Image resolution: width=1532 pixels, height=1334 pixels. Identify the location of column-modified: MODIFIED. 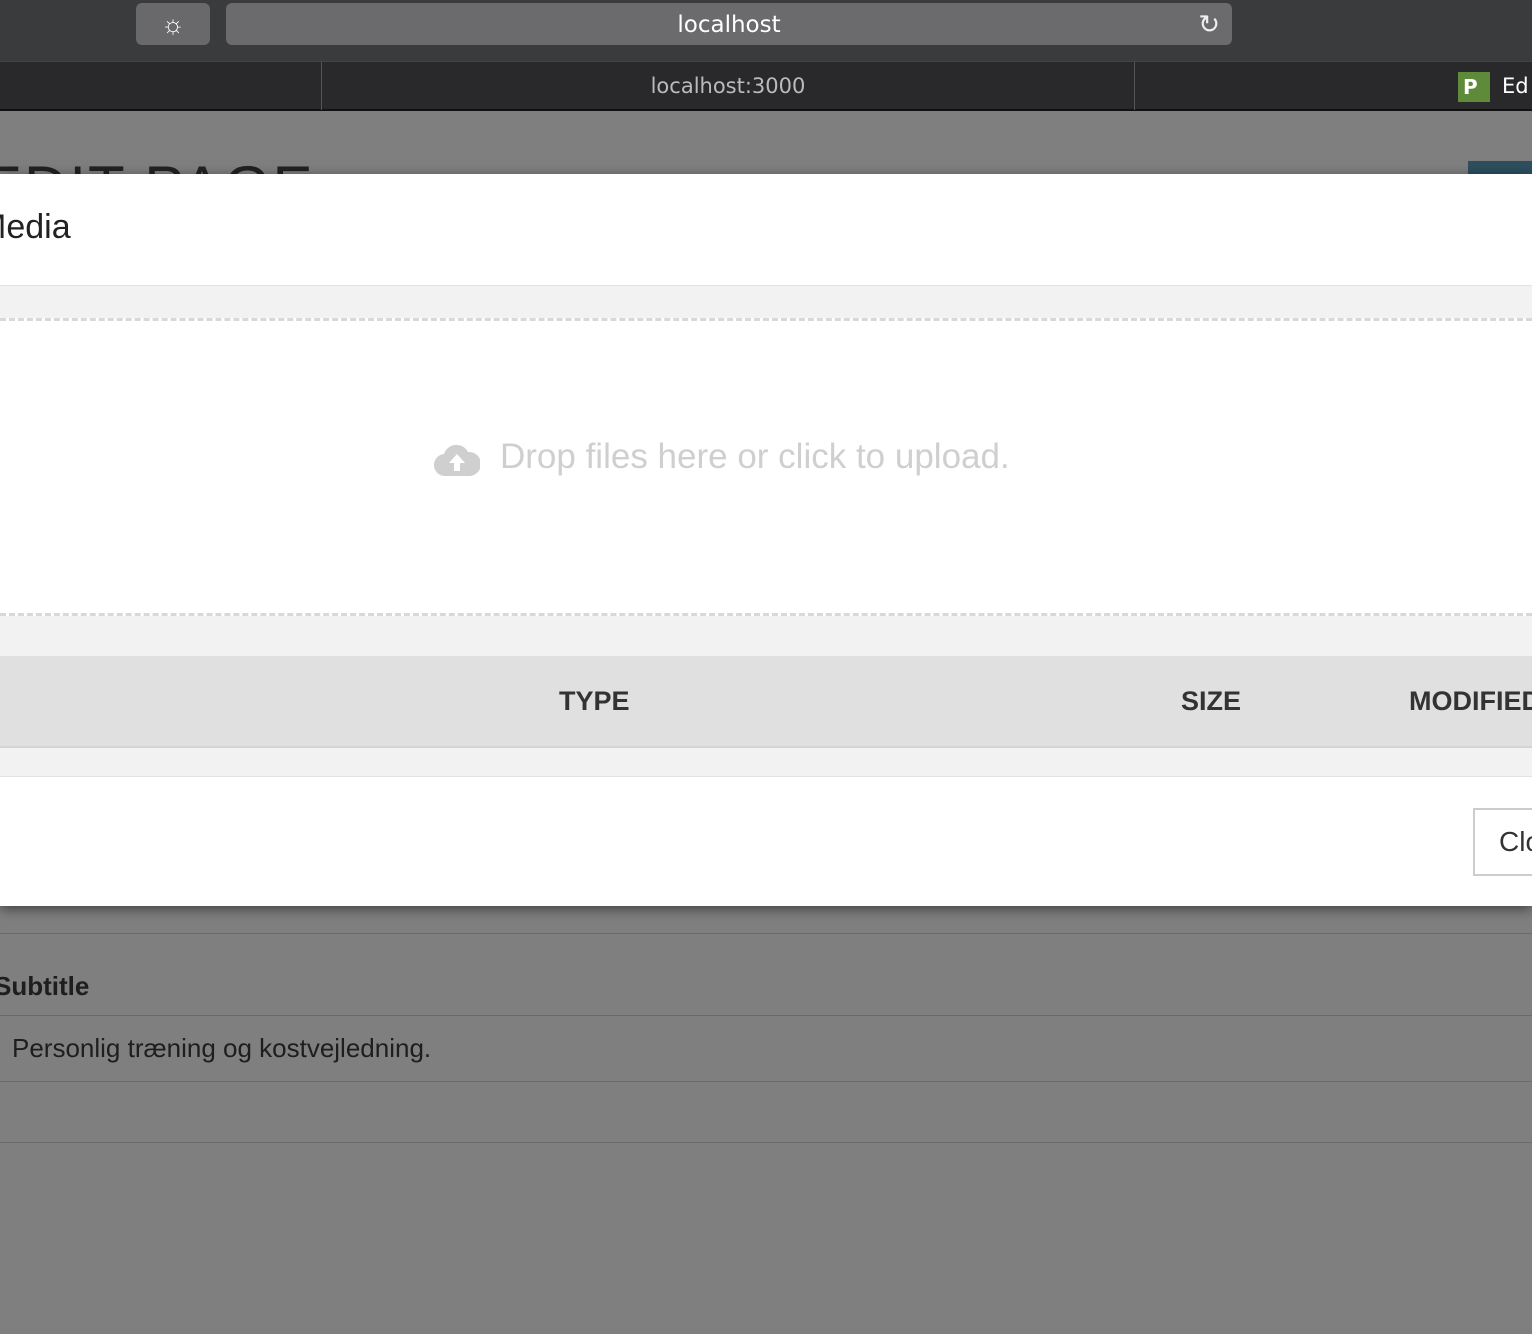
(1470, 701).